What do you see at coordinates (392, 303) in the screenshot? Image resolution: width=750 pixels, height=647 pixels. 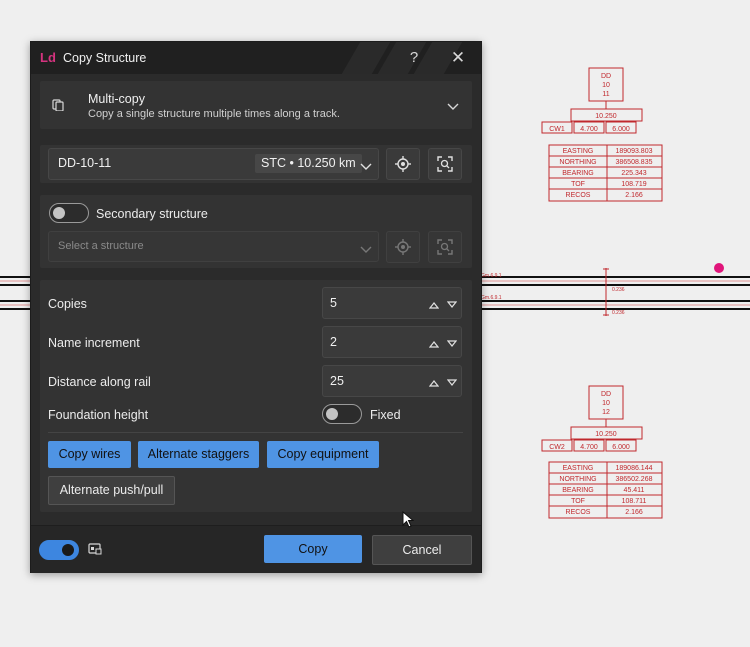 I see `copies-stepper: 5` at bounding box center [392, 303].